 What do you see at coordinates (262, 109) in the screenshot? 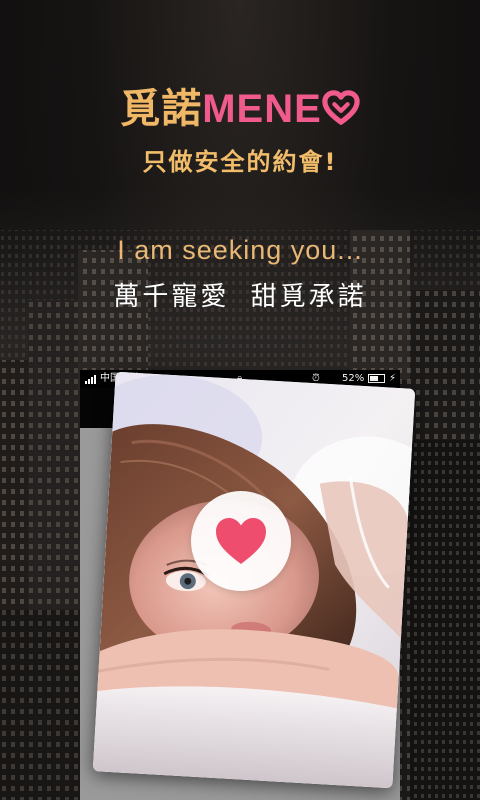
I see `brand-name-english: MENE` at bounding box center [262, 109].